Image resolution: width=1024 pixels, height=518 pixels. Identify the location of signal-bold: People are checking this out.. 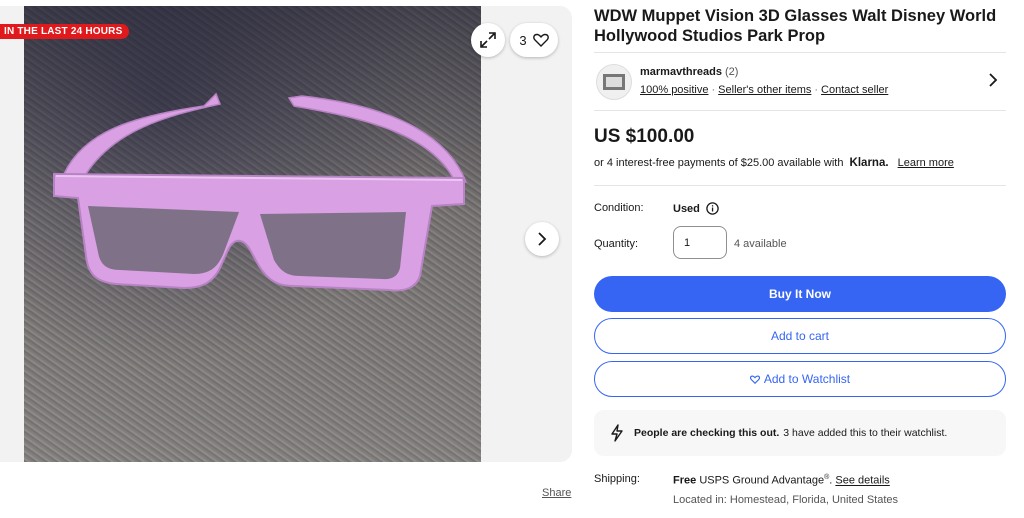
(707, 433).